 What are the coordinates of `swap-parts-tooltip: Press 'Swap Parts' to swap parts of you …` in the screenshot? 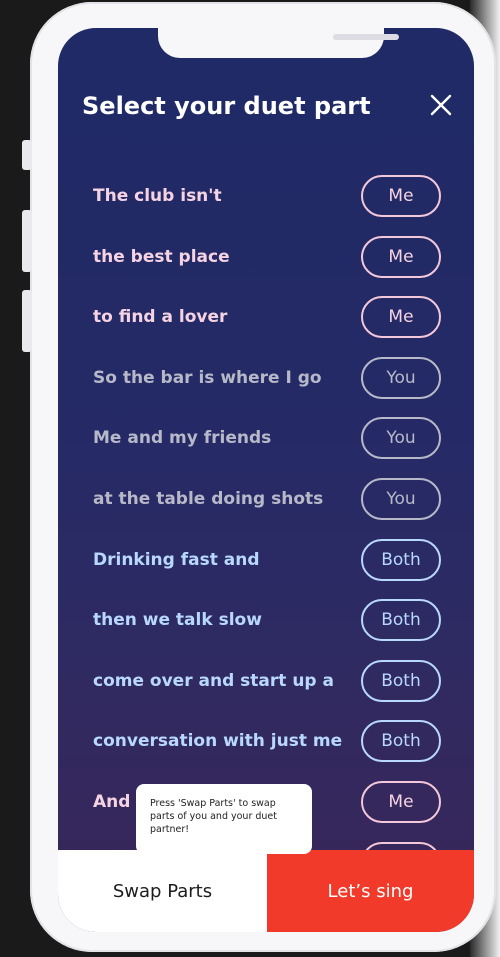 It's located at (224, 819).